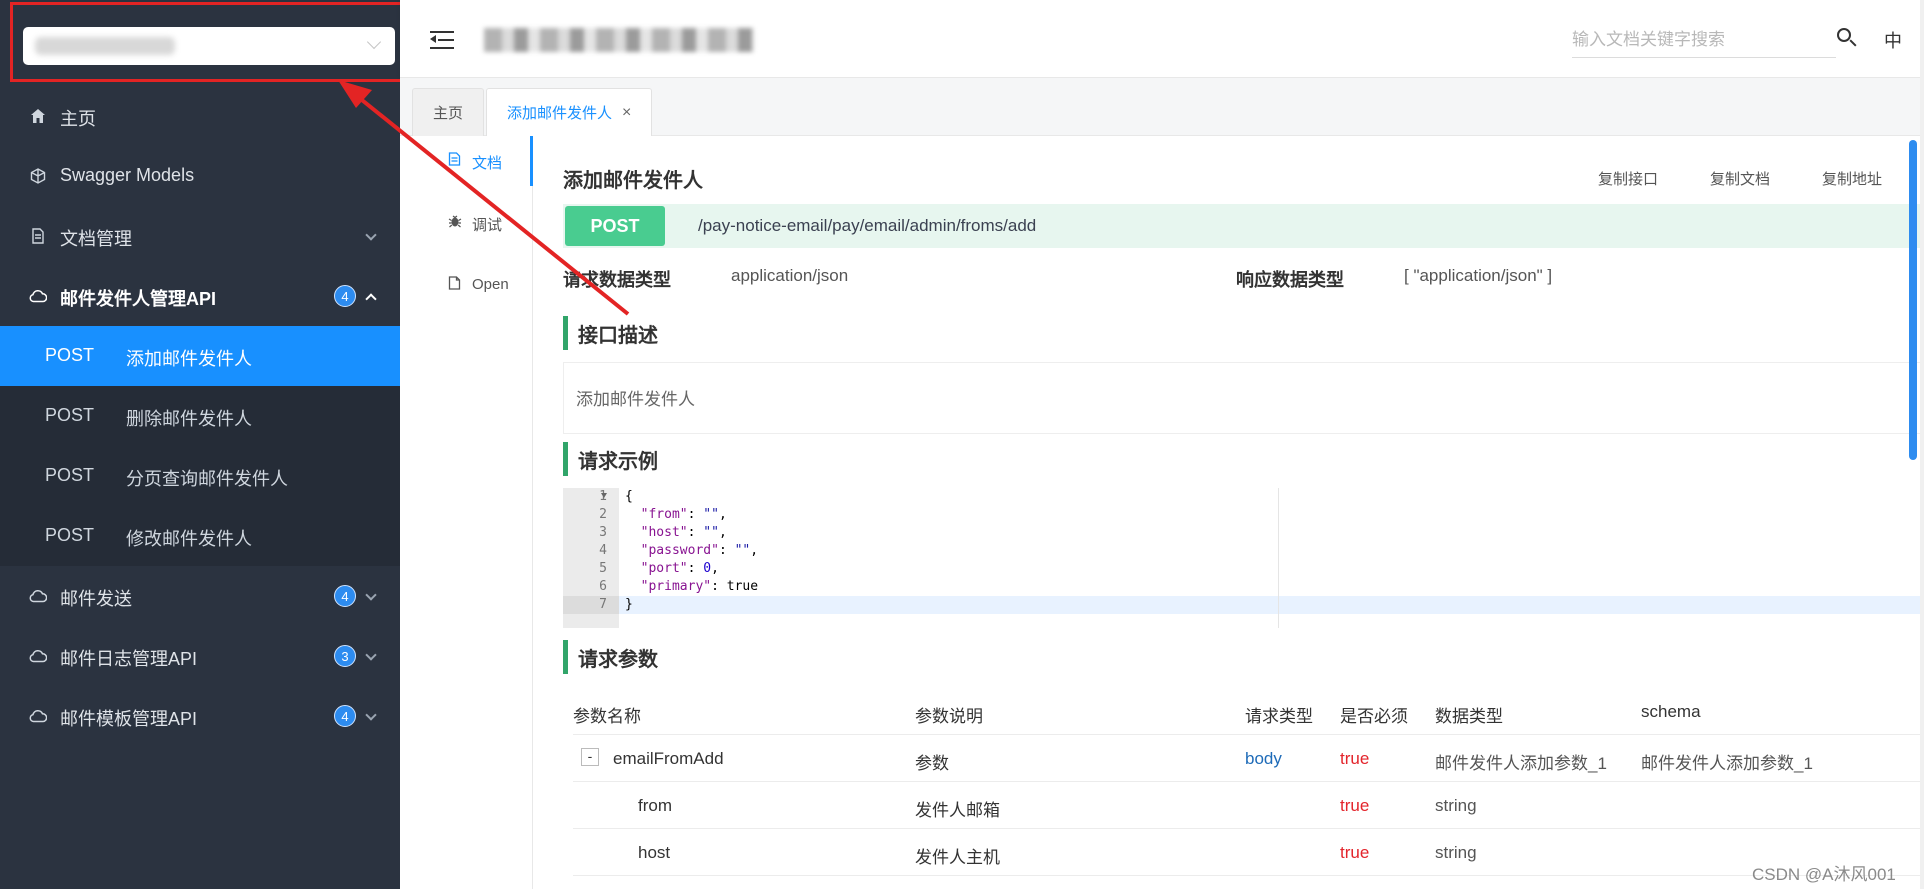 This screenshot has height=889, width=1924. I want to click on current-line-highlight, so click(1271, 605).